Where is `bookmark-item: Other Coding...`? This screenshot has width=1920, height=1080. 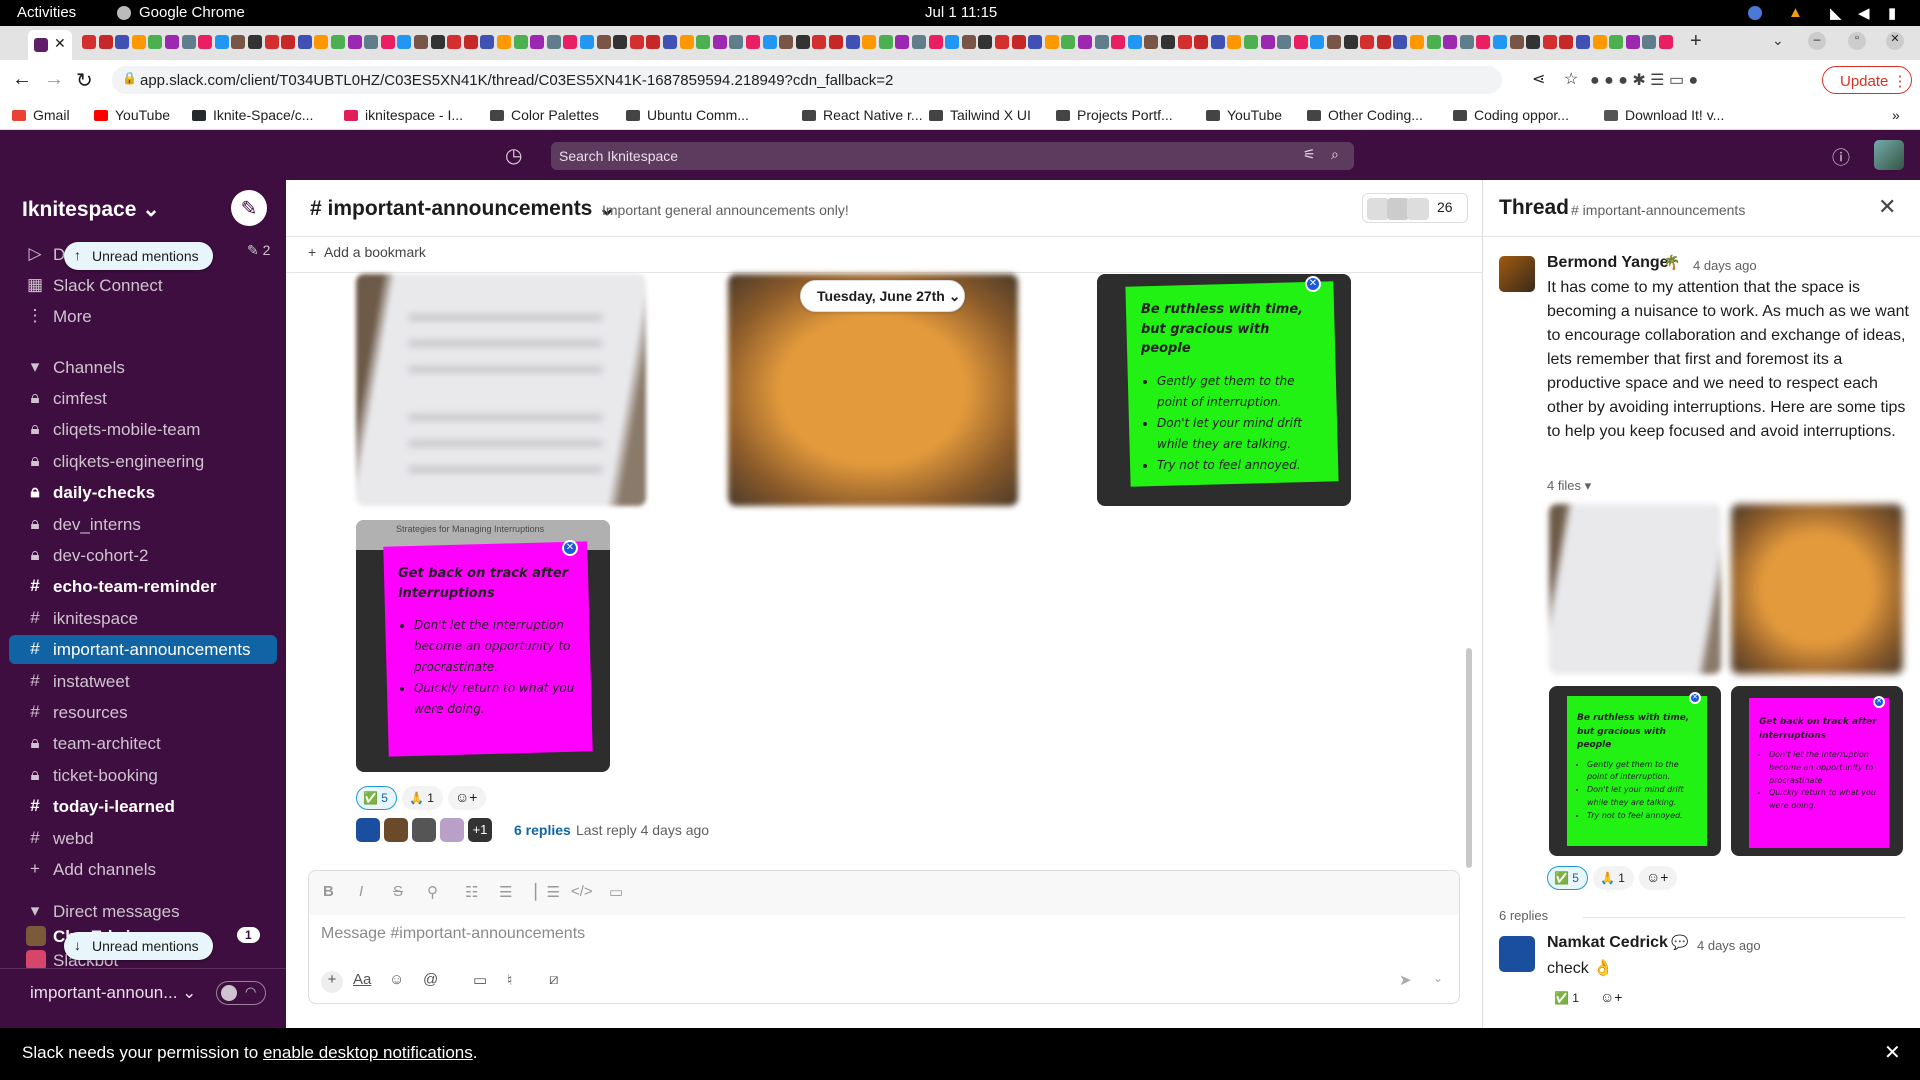 bookmark-item: Other Coding... is located at coordinates (1365, 115).